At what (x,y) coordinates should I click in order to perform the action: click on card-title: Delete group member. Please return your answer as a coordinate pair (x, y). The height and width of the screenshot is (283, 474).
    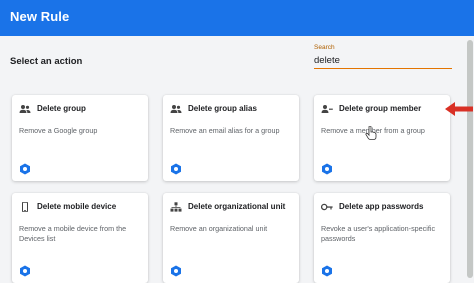
    Looking at the image, I should click on (380, 108).